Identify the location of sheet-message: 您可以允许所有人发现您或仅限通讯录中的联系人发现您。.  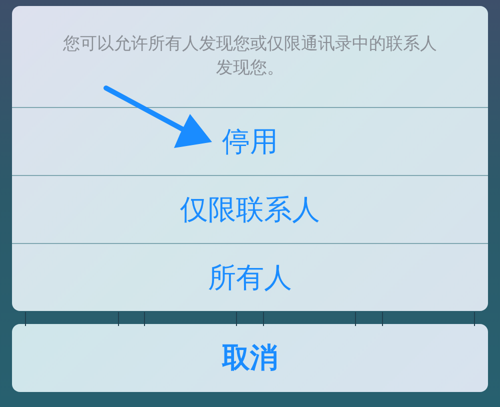
(250, 56).